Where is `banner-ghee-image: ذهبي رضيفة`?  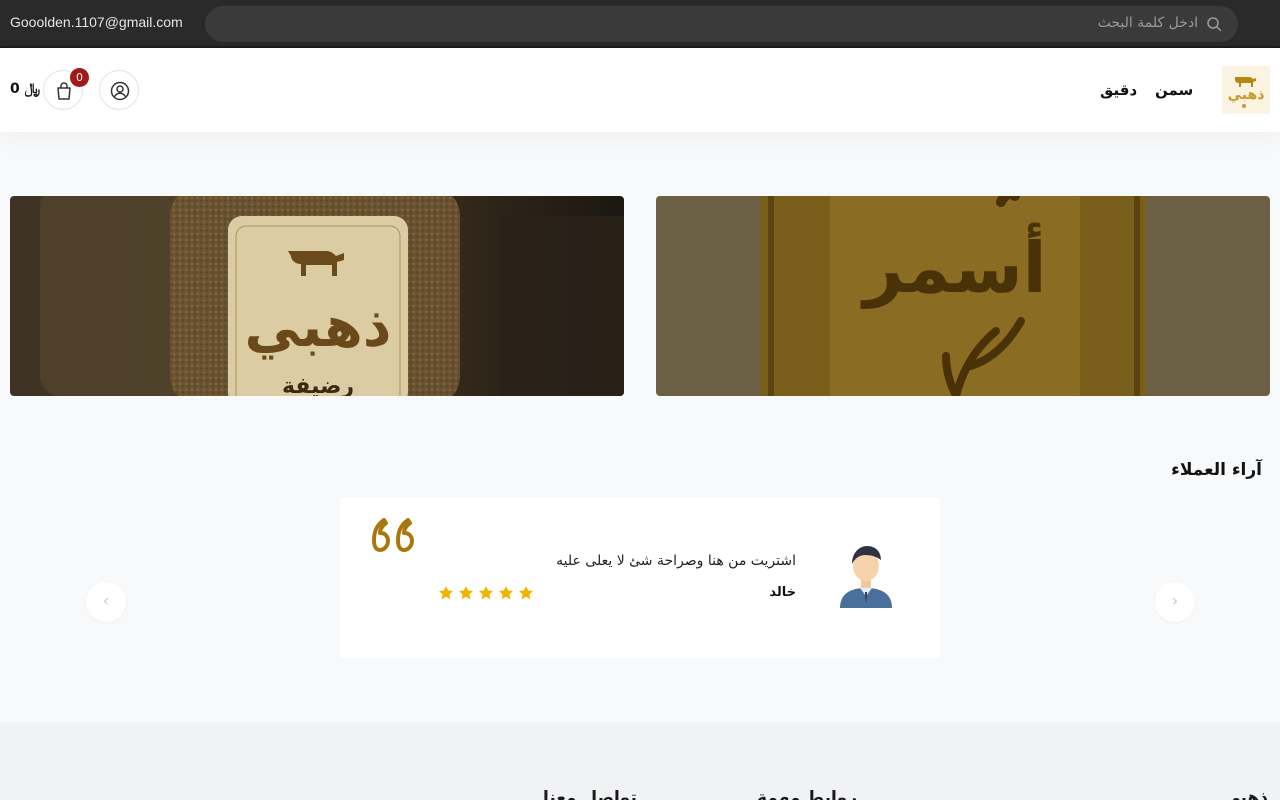
banner-ghee-image: ذهبي رضيفة is located at coordinates (317, 296).